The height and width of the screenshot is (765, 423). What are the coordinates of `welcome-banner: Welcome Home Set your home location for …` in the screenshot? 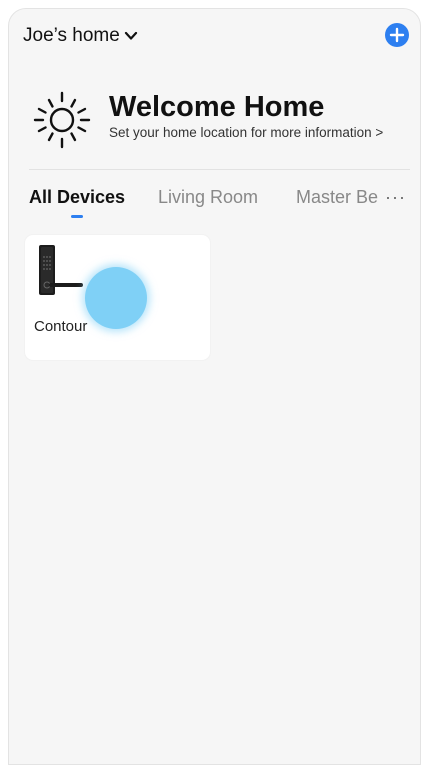 It's located at (219, 127).